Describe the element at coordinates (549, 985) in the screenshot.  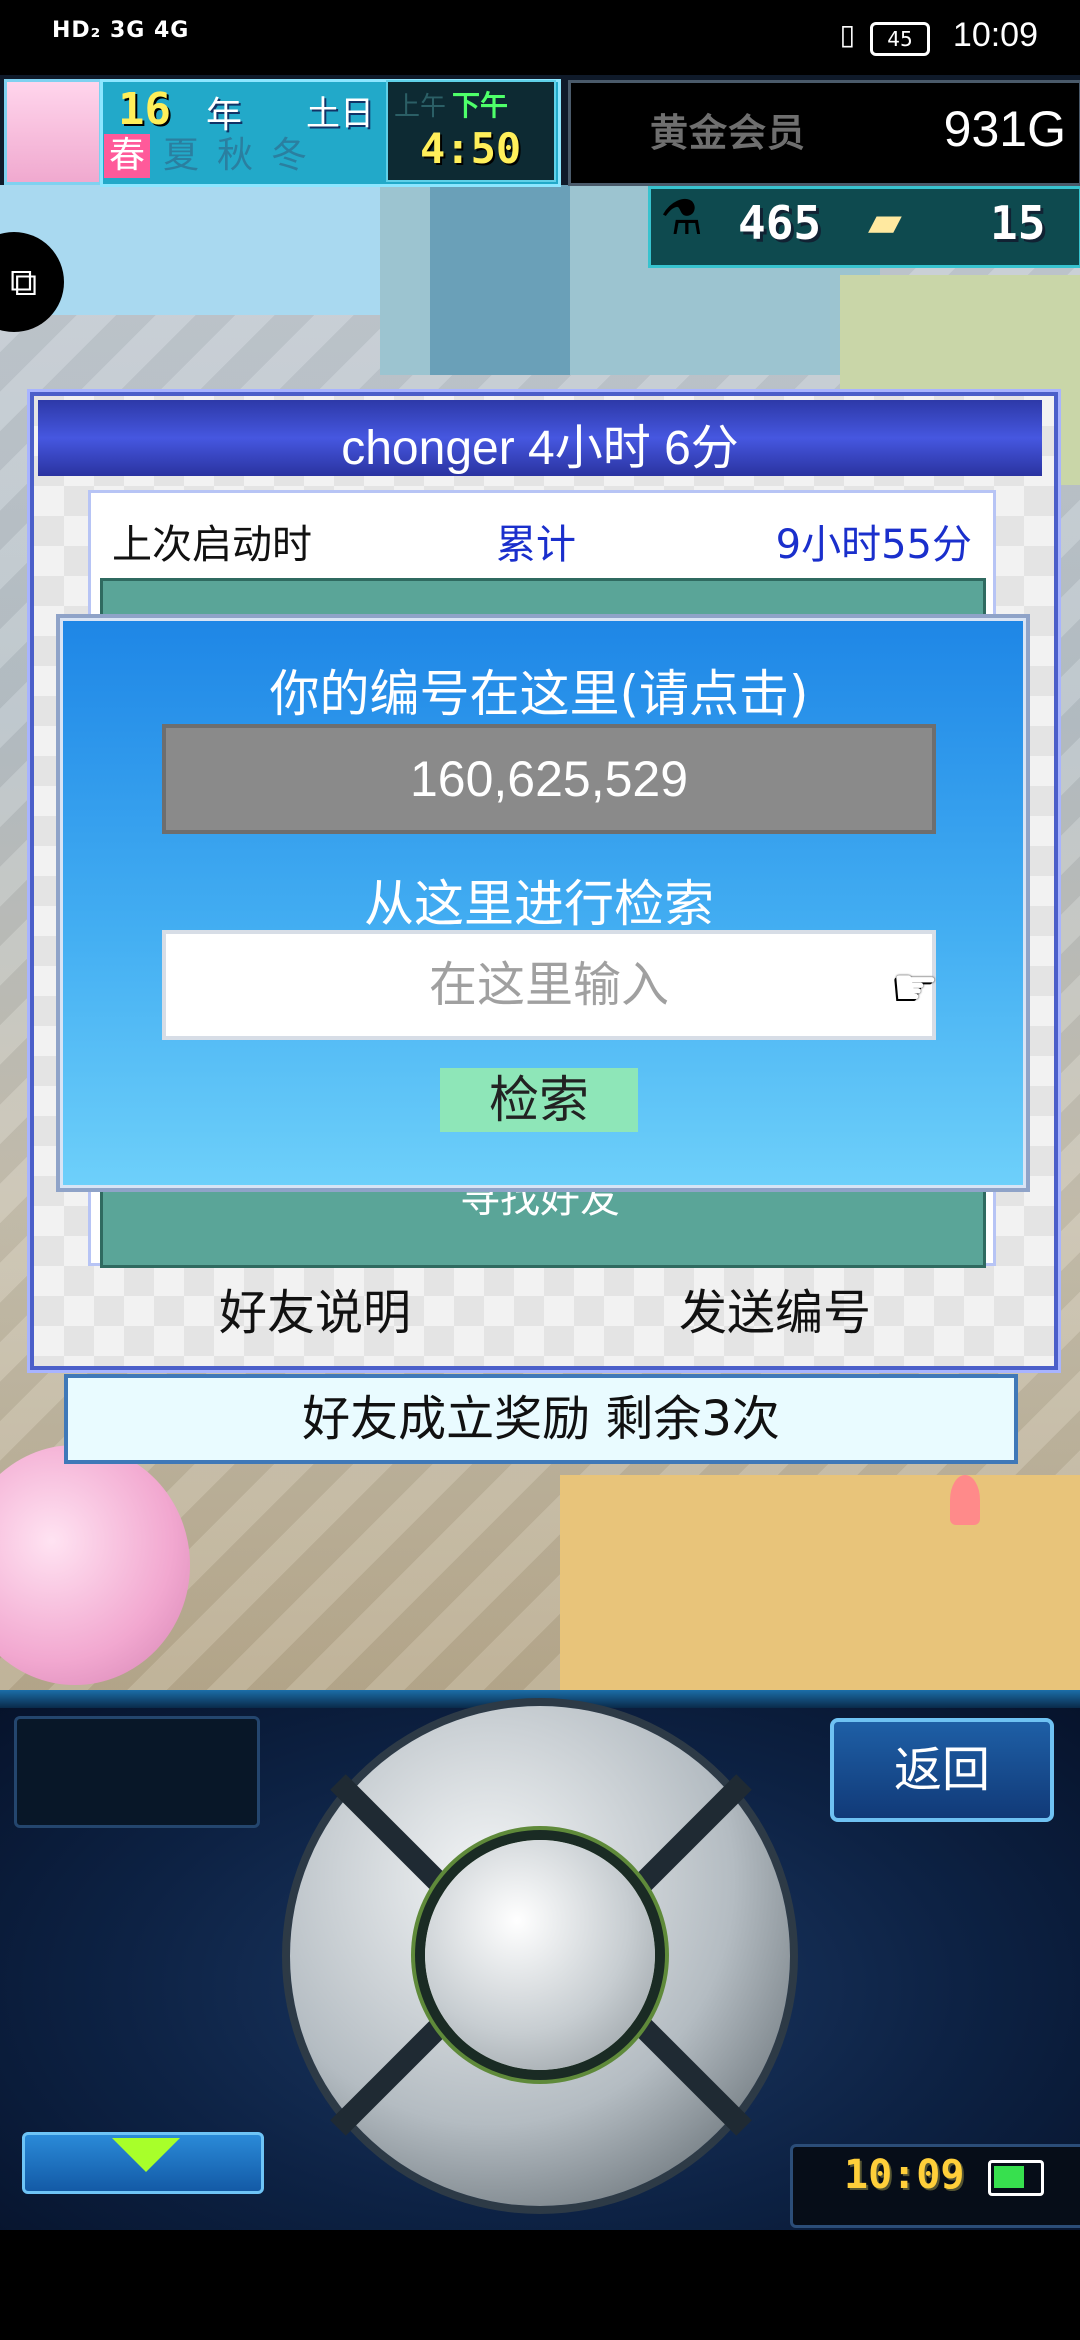
I see `search-input` at that location.